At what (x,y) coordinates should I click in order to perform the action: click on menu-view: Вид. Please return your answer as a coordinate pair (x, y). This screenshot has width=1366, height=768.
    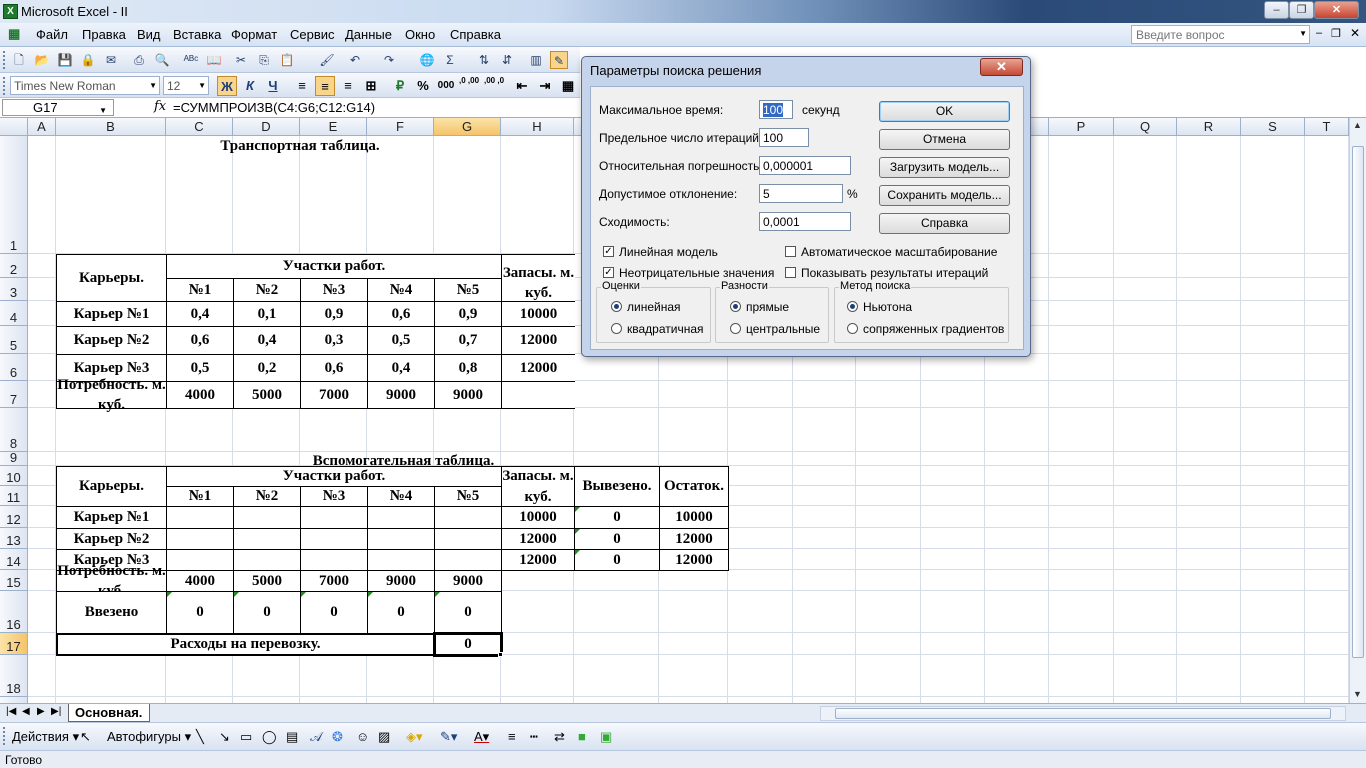
    Looking at the image, I should click on (149, 34).